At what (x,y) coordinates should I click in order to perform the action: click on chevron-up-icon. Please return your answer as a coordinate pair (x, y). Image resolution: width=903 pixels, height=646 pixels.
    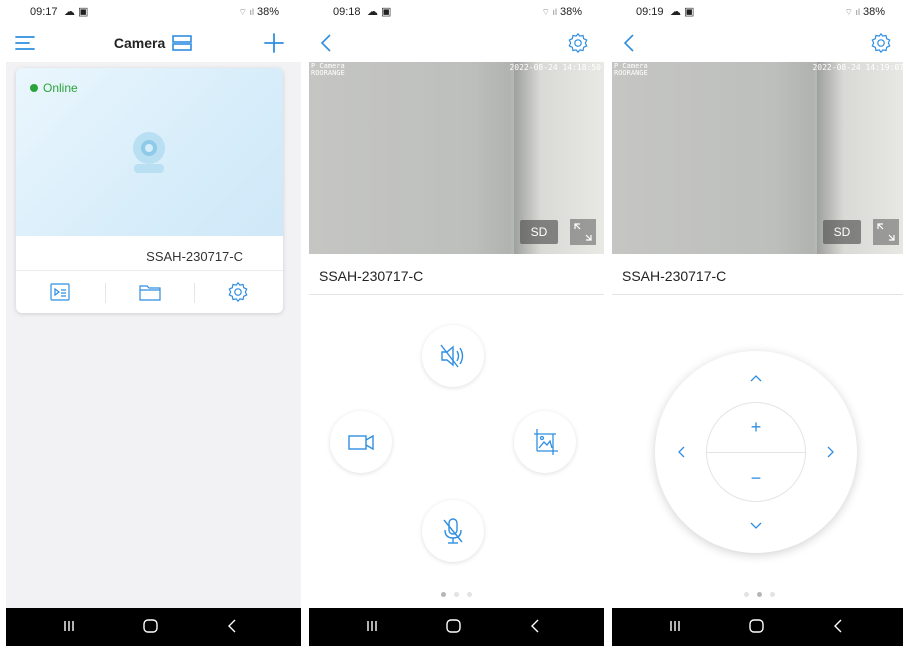
    Looking at the image, I should click on (756, 378).